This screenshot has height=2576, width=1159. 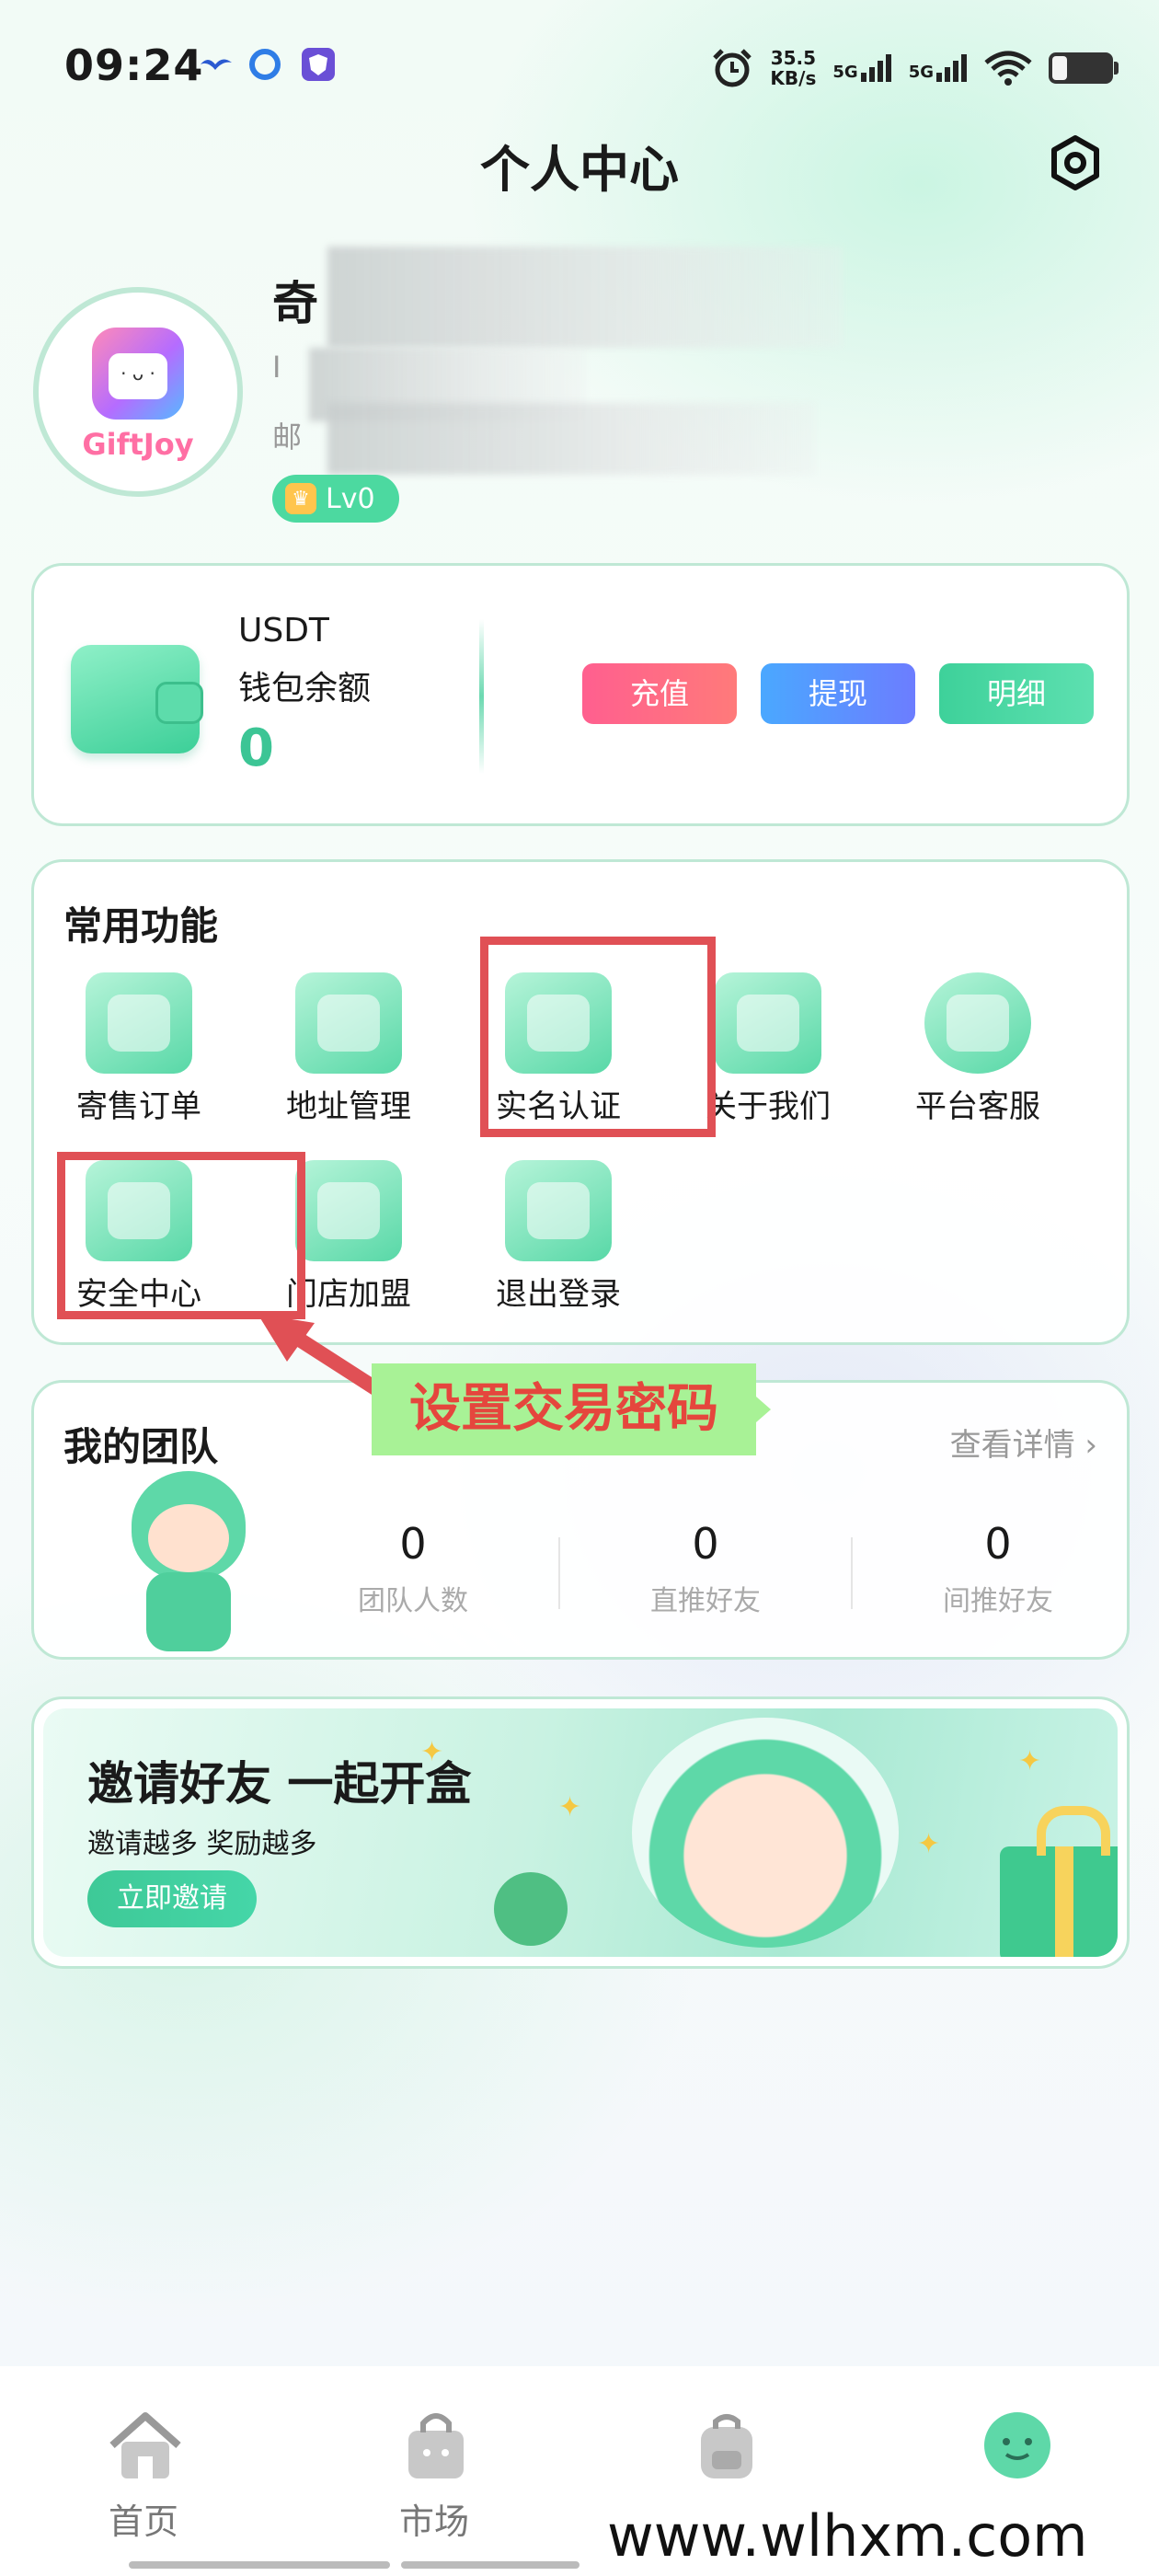 What do you see at coordinates (137, 699) in the screenshot?
I see `wallet-icon` at bounding box center [137, 699].